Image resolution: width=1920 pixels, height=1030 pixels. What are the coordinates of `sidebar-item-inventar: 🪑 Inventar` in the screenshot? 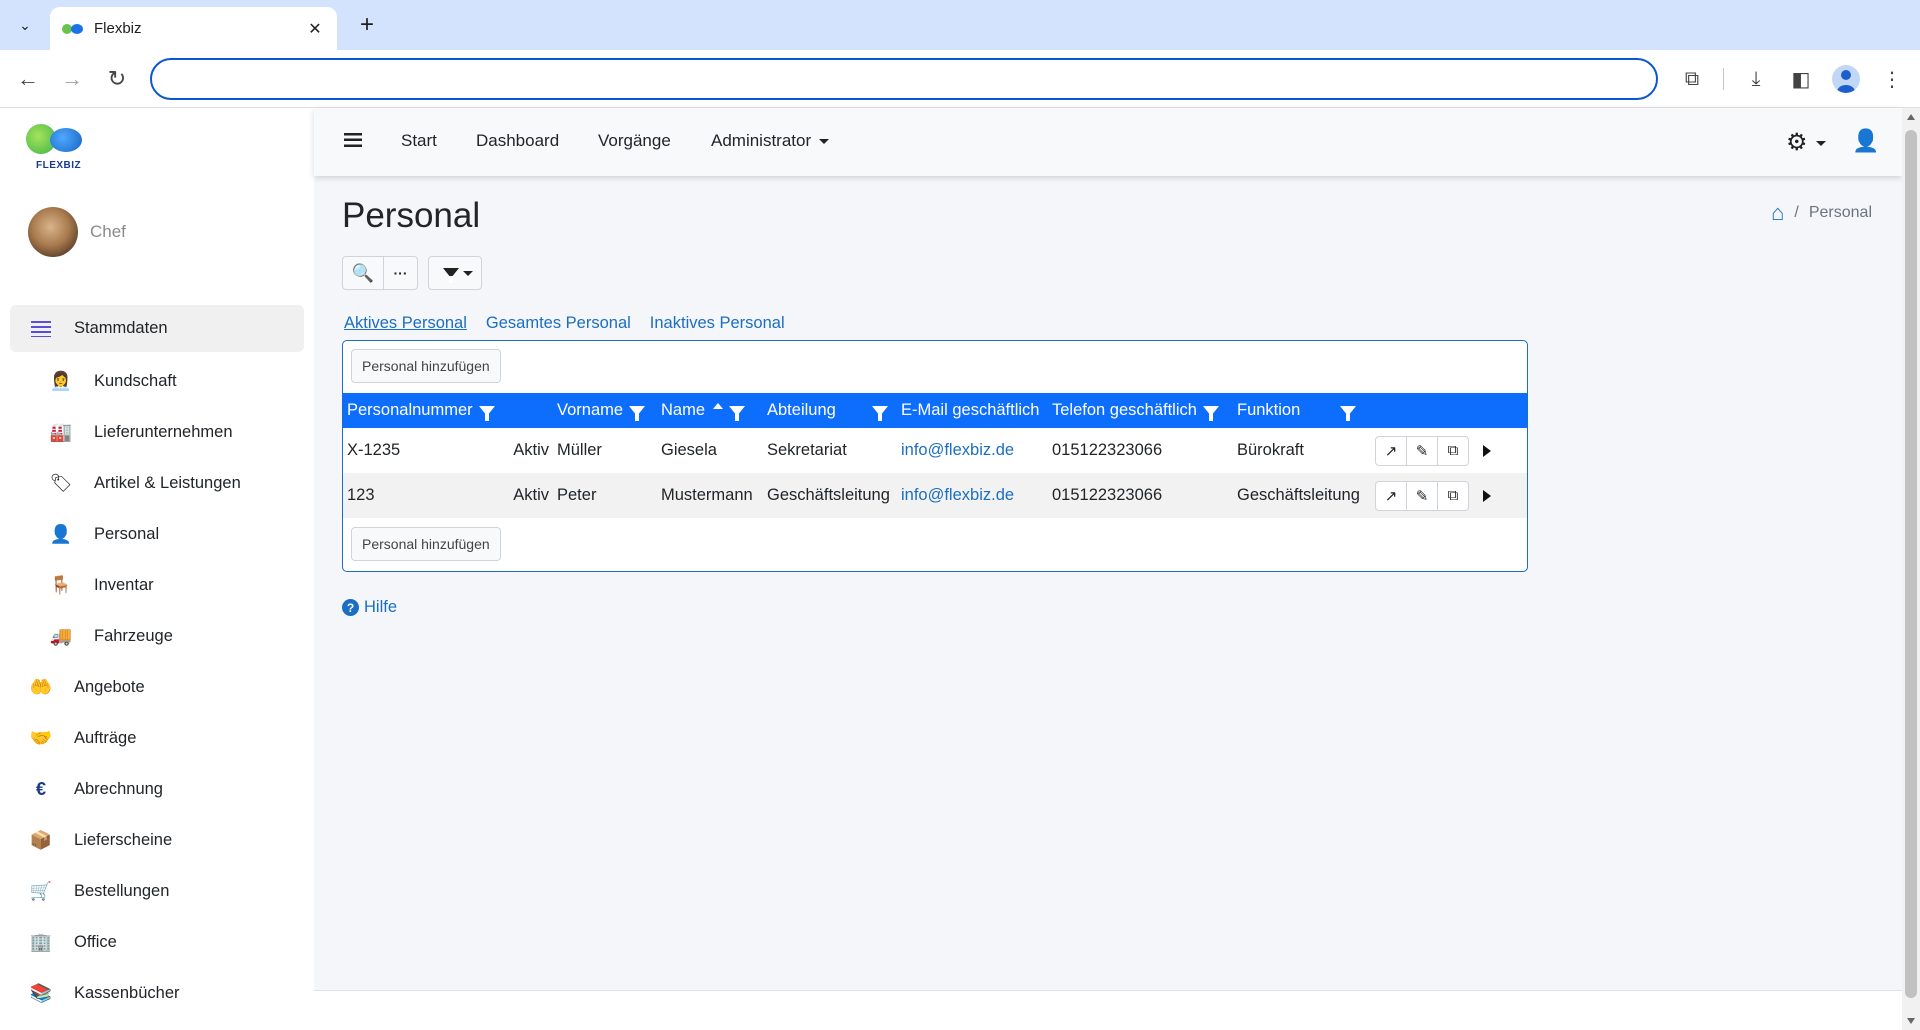 It's located at (157, 585).